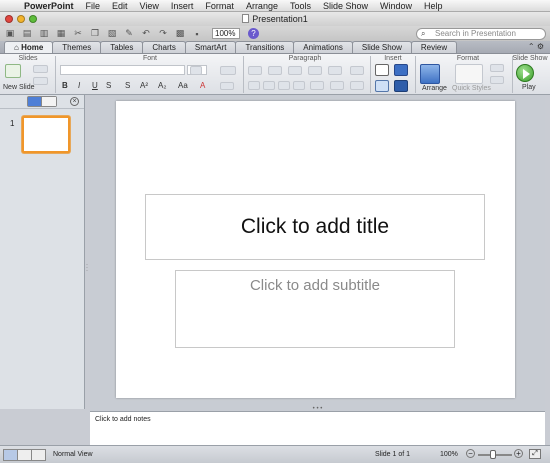 The image size is (550, 463). What do you see at coordinates (79, 85) in the screenshot?
I see `italic-icon: I` at bounding box center [79, 85].